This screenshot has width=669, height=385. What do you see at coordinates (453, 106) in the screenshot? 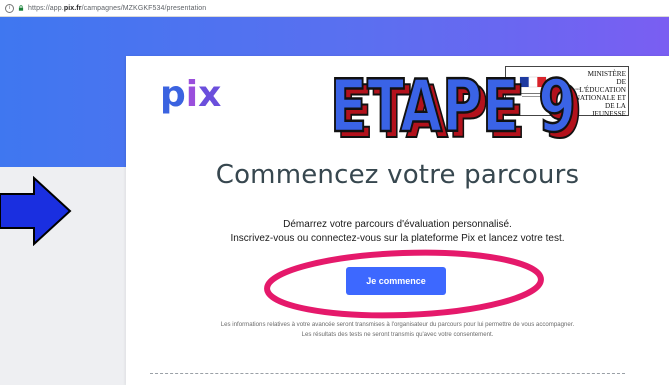
I see `step-overlay-title: ETAPE 9` at bounding box center [453, 106].